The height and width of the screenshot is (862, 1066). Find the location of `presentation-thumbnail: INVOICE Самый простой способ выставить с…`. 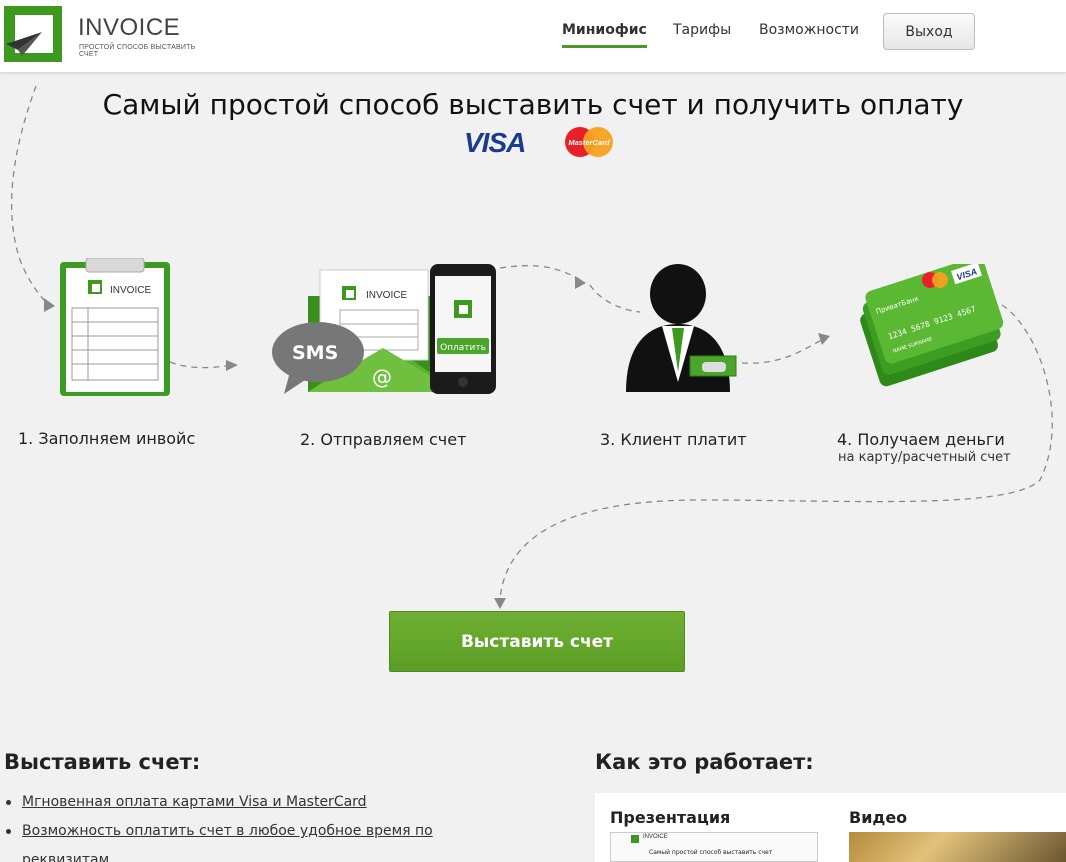

presentation-thumbnail: INVOICE Самый простой способ выставить с… is located at coordinates (714, 847).